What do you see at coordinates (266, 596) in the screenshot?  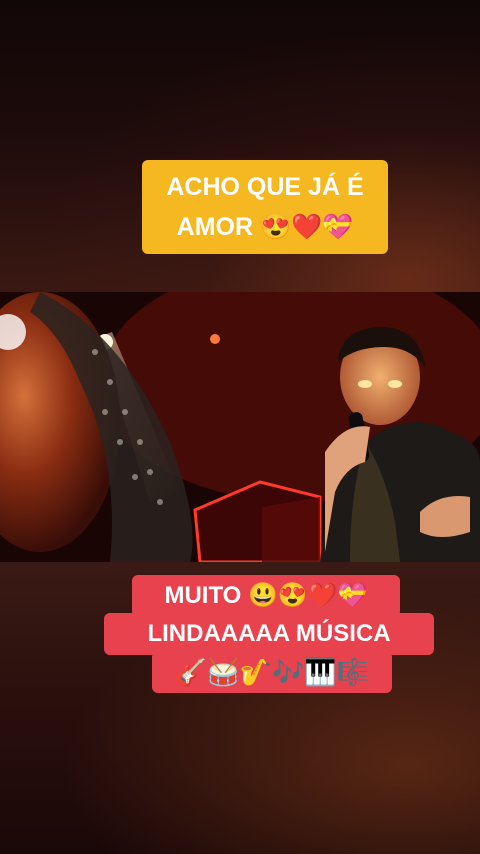 I see `caption-bottom-line-1: MUITO 😃😍❤️💝` at bounding box center [266, 596].